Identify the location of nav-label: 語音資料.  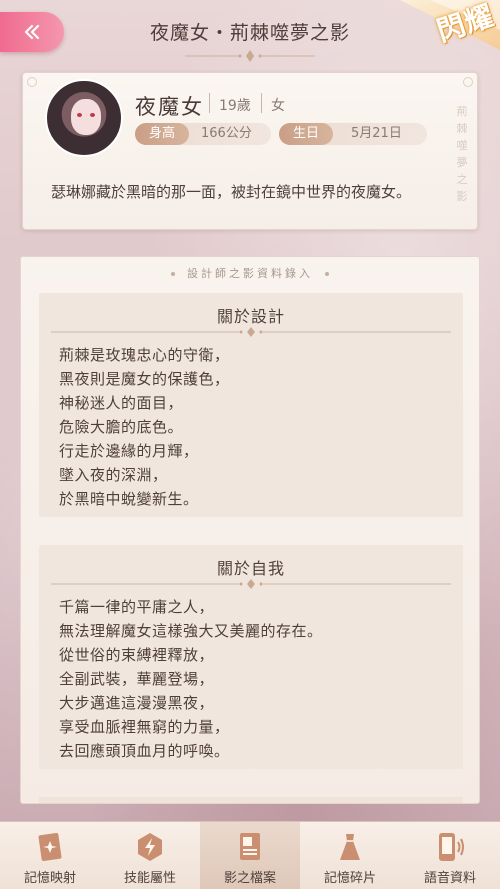
(449, 878).